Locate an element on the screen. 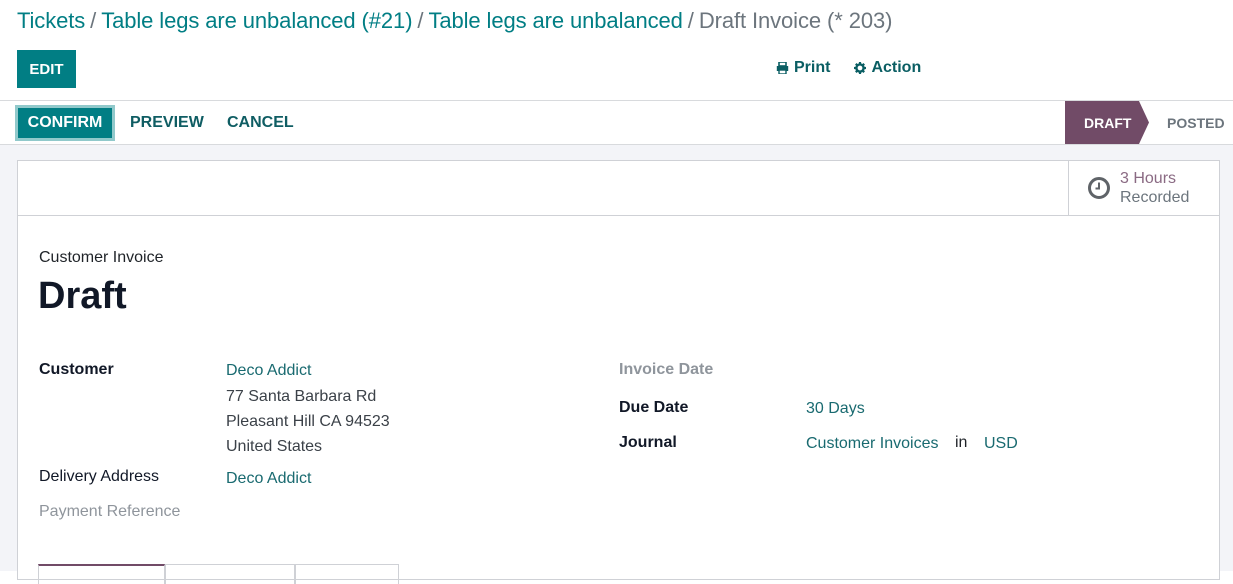  customer-label: Customer is located at coordinates (76, 369).